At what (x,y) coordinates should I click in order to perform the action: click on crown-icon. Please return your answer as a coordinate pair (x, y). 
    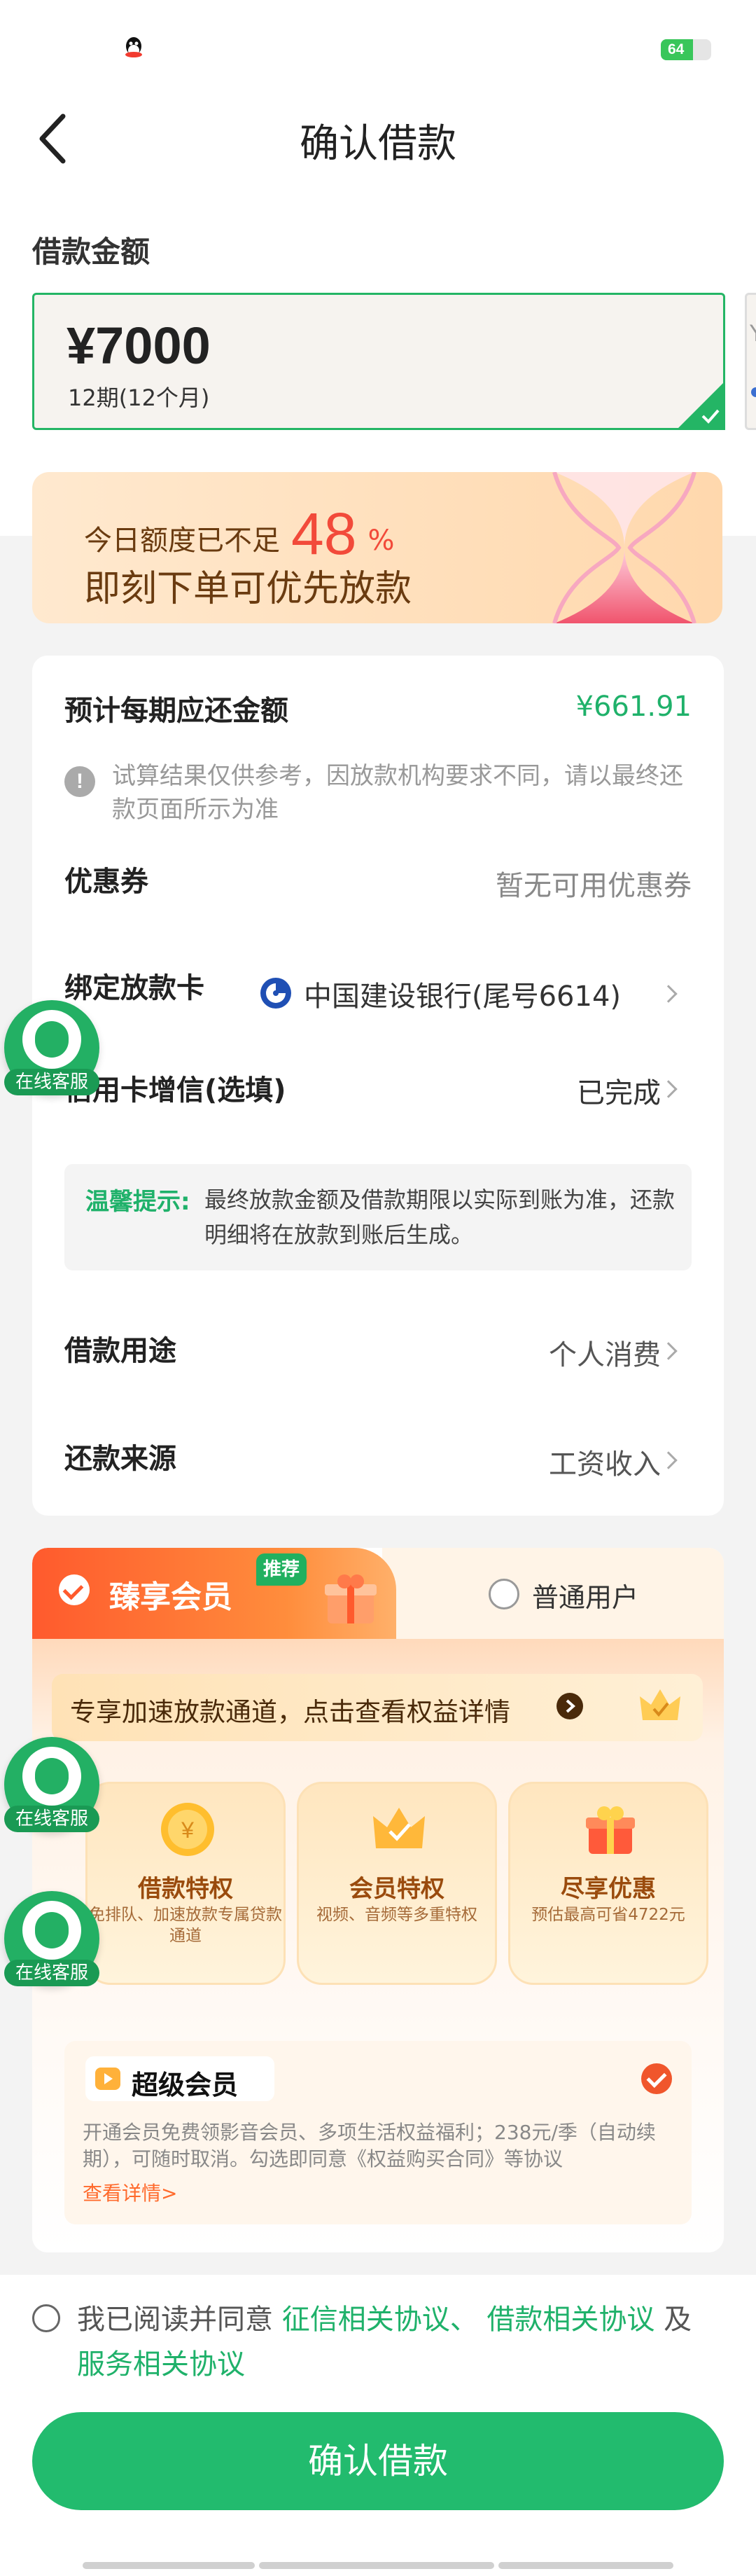
    Looking at the image, I should click on (399, 1828).